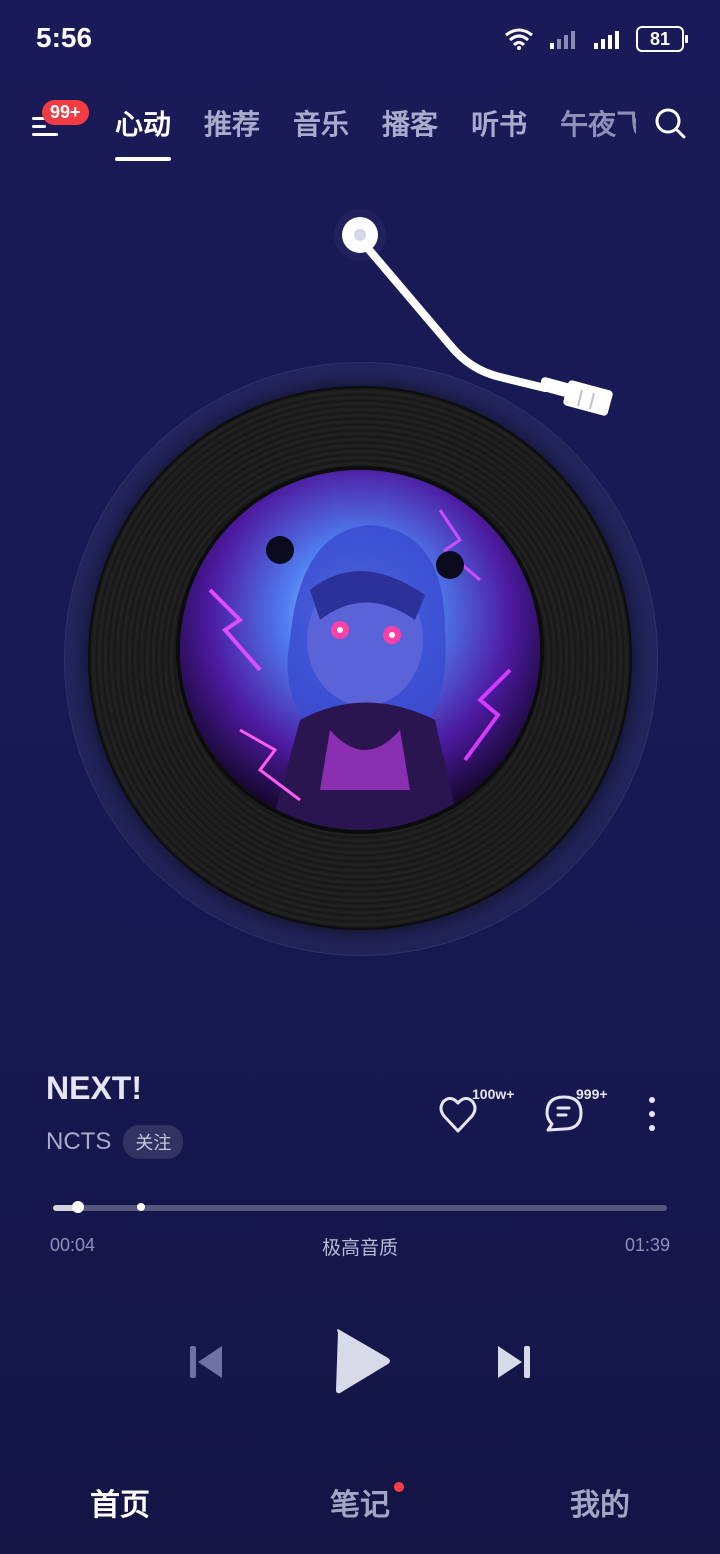 The image size is (720, 1554). Describe the element at coordinates (561, 1112) in the screenshot. I see `song-actions: 100w+ 999+` at that location.